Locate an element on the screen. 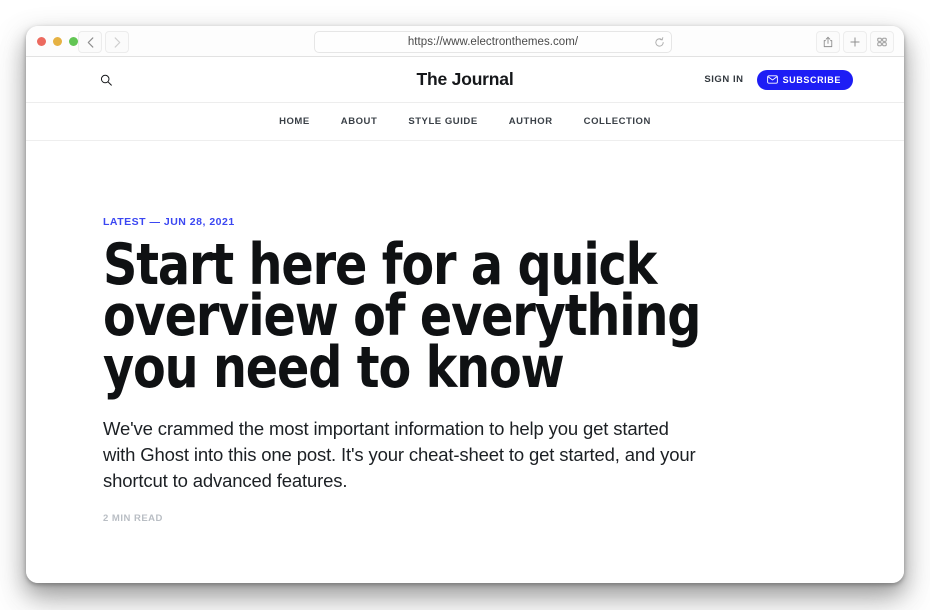 The height and width of the screenshot is (610, 930). article-meta: LATEST — JUN 28, 2021 is located at coordinates (169, 222).